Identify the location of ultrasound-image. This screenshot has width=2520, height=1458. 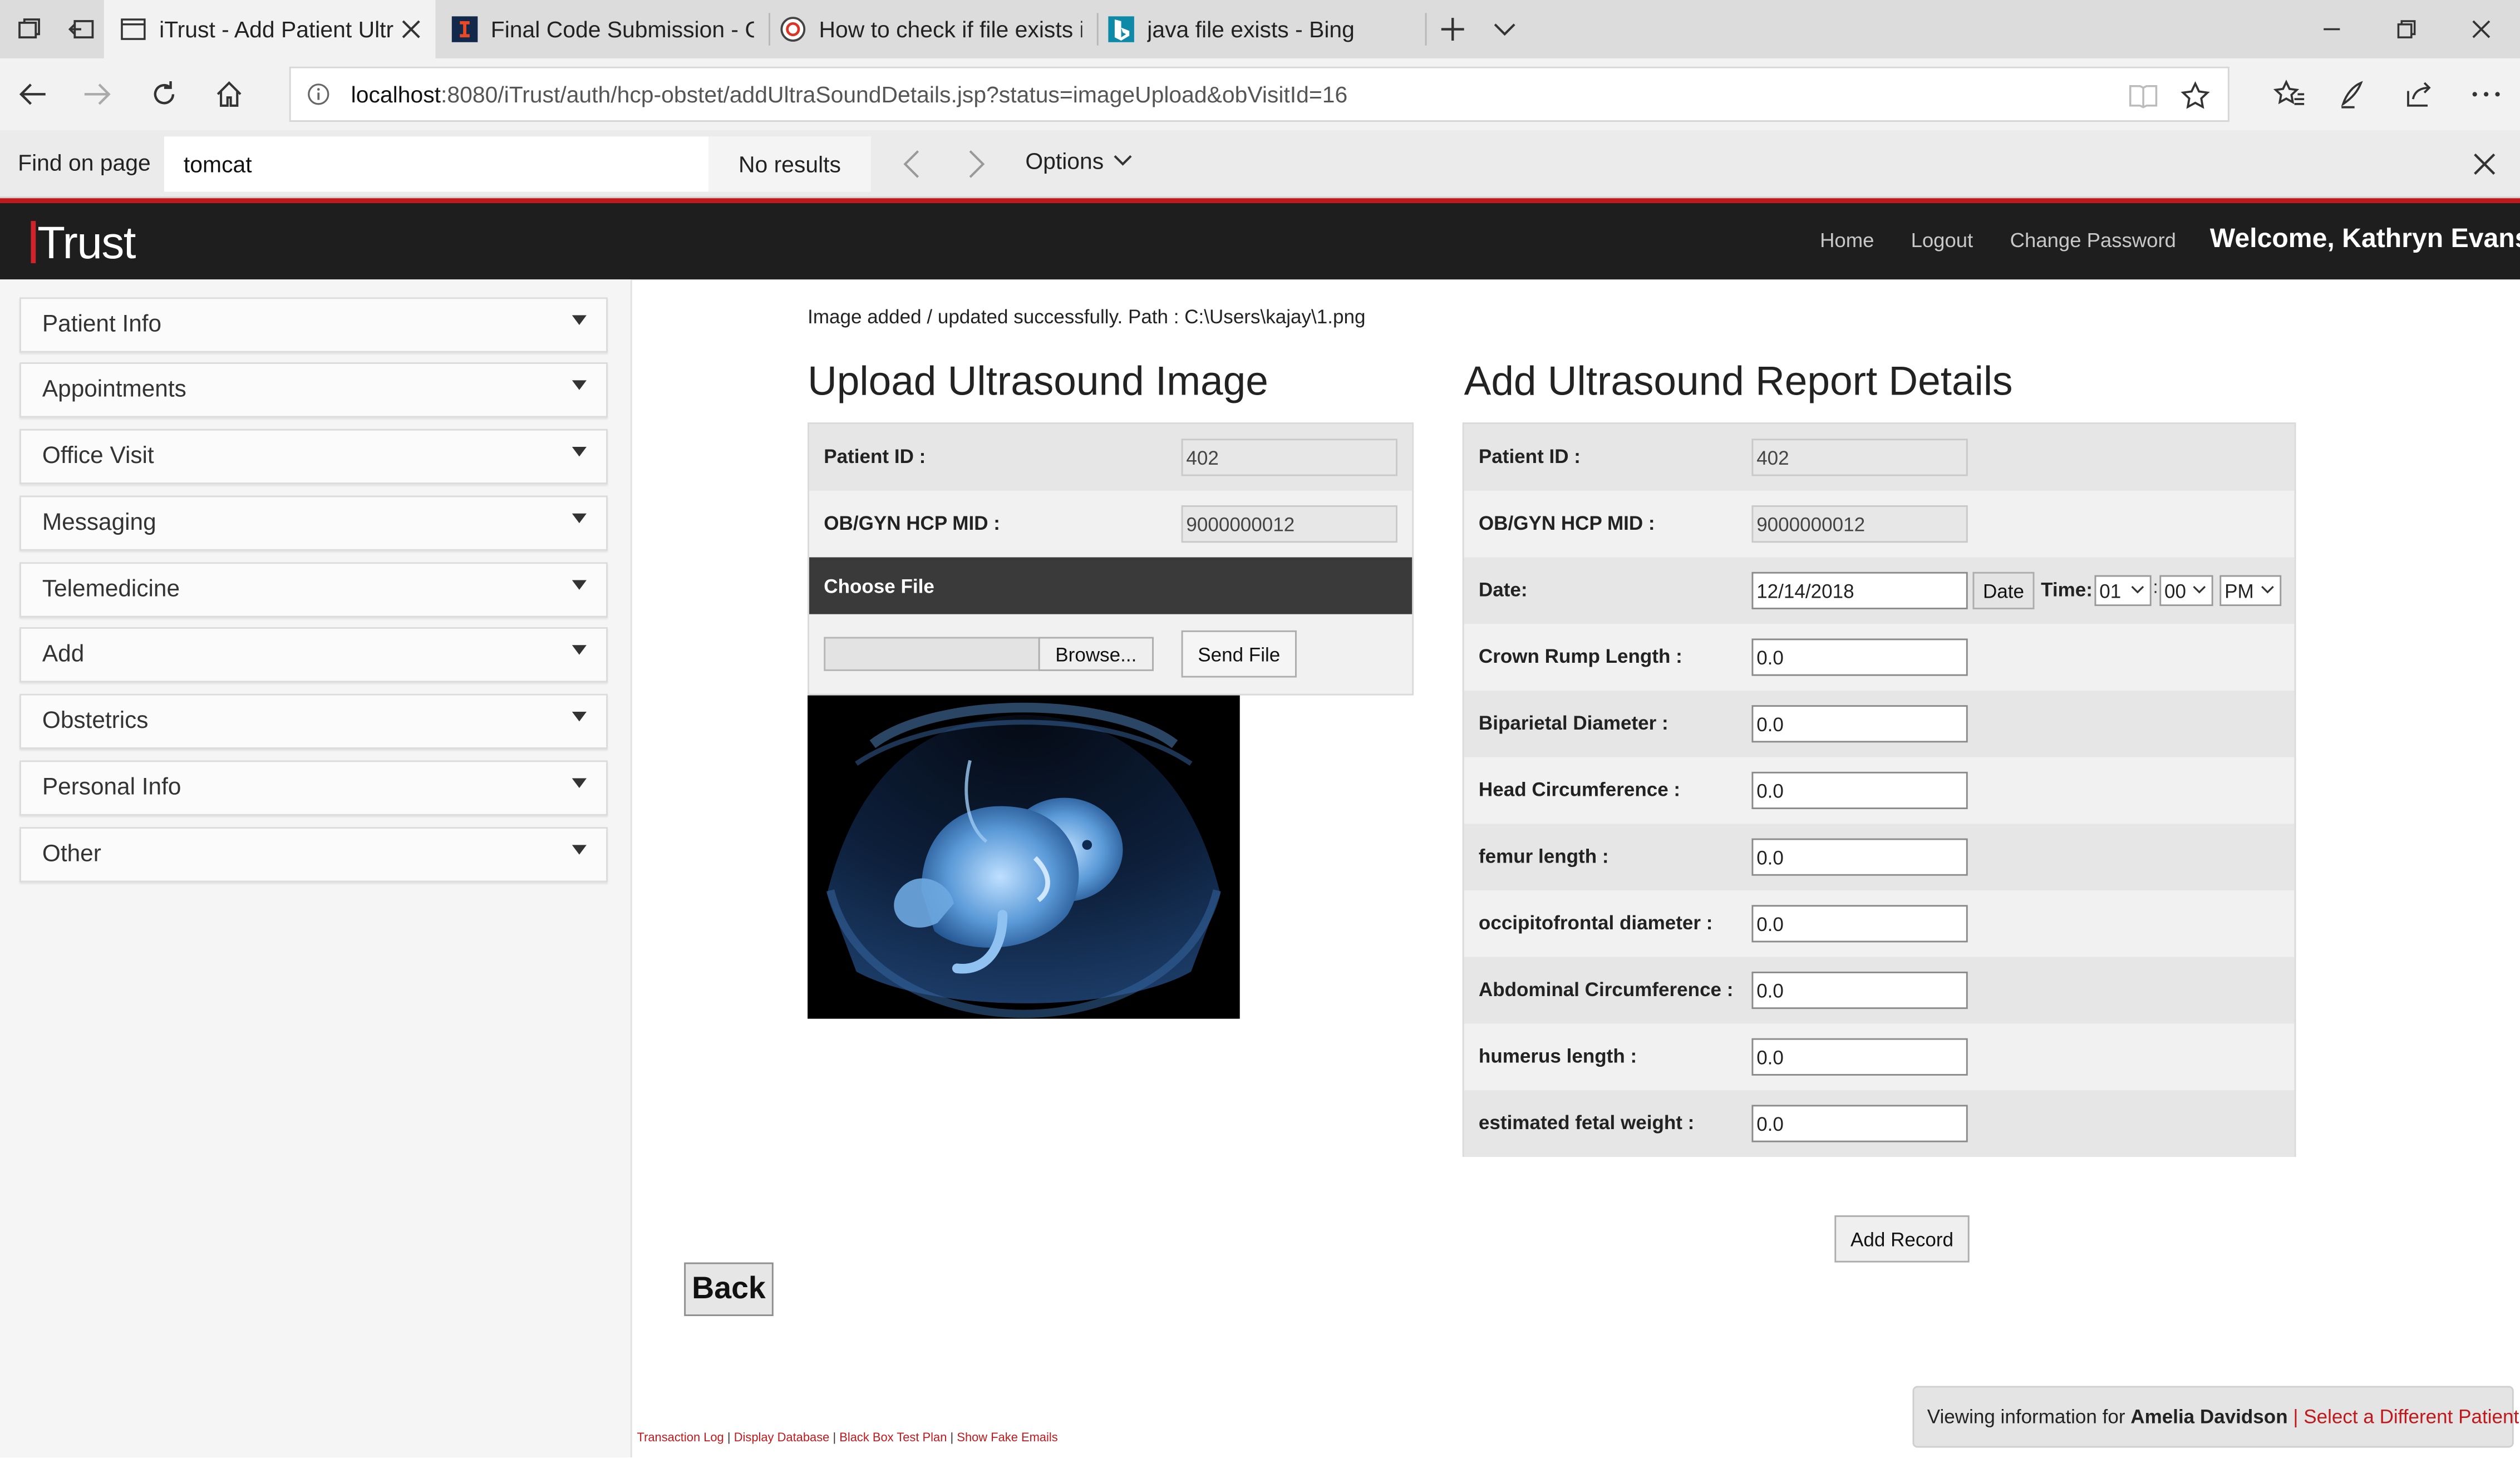
(1024, 857).